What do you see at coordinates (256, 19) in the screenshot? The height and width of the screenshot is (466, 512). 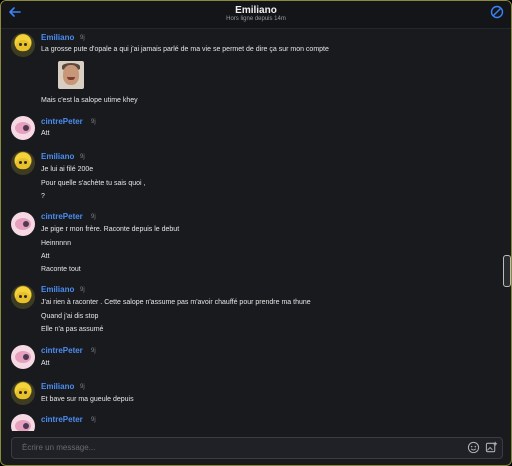 I see `chat-status: Hors ligne depuis 14m` at bounding box center [256, 19].